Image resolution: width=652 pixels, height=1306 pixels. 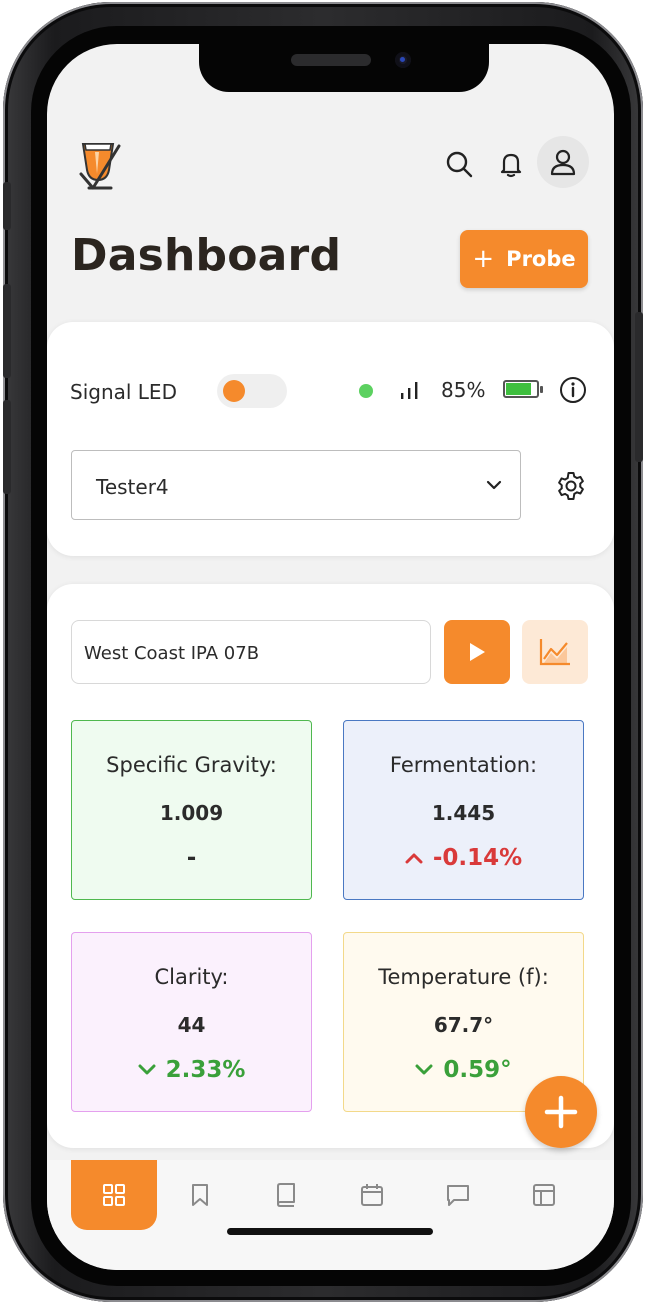 What do you see at coordinates (132, 487) in the screenshot?
I see `device-select-value: Tester4` at bounding box center [132, 487].